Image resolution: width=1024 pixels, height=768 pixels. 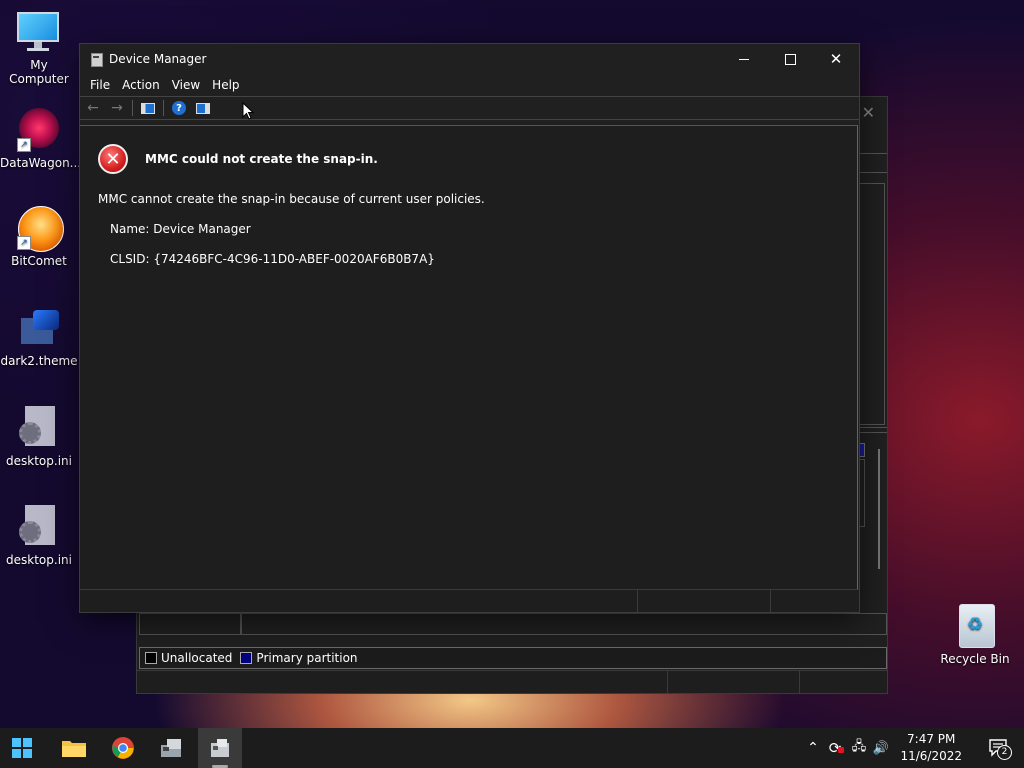 What do you see at coordinates (813, 748) in the screenshot?
I see `chevron-up-icon: ⌃` at bounding box center [813, 748].